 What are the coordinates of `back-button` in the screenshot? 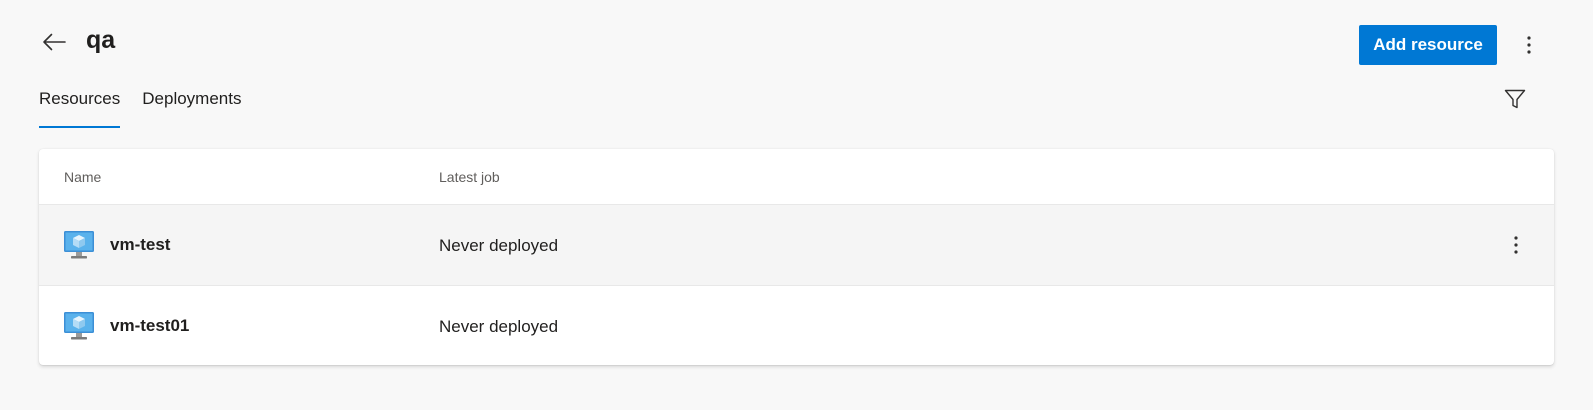 It's located at (54, 42).